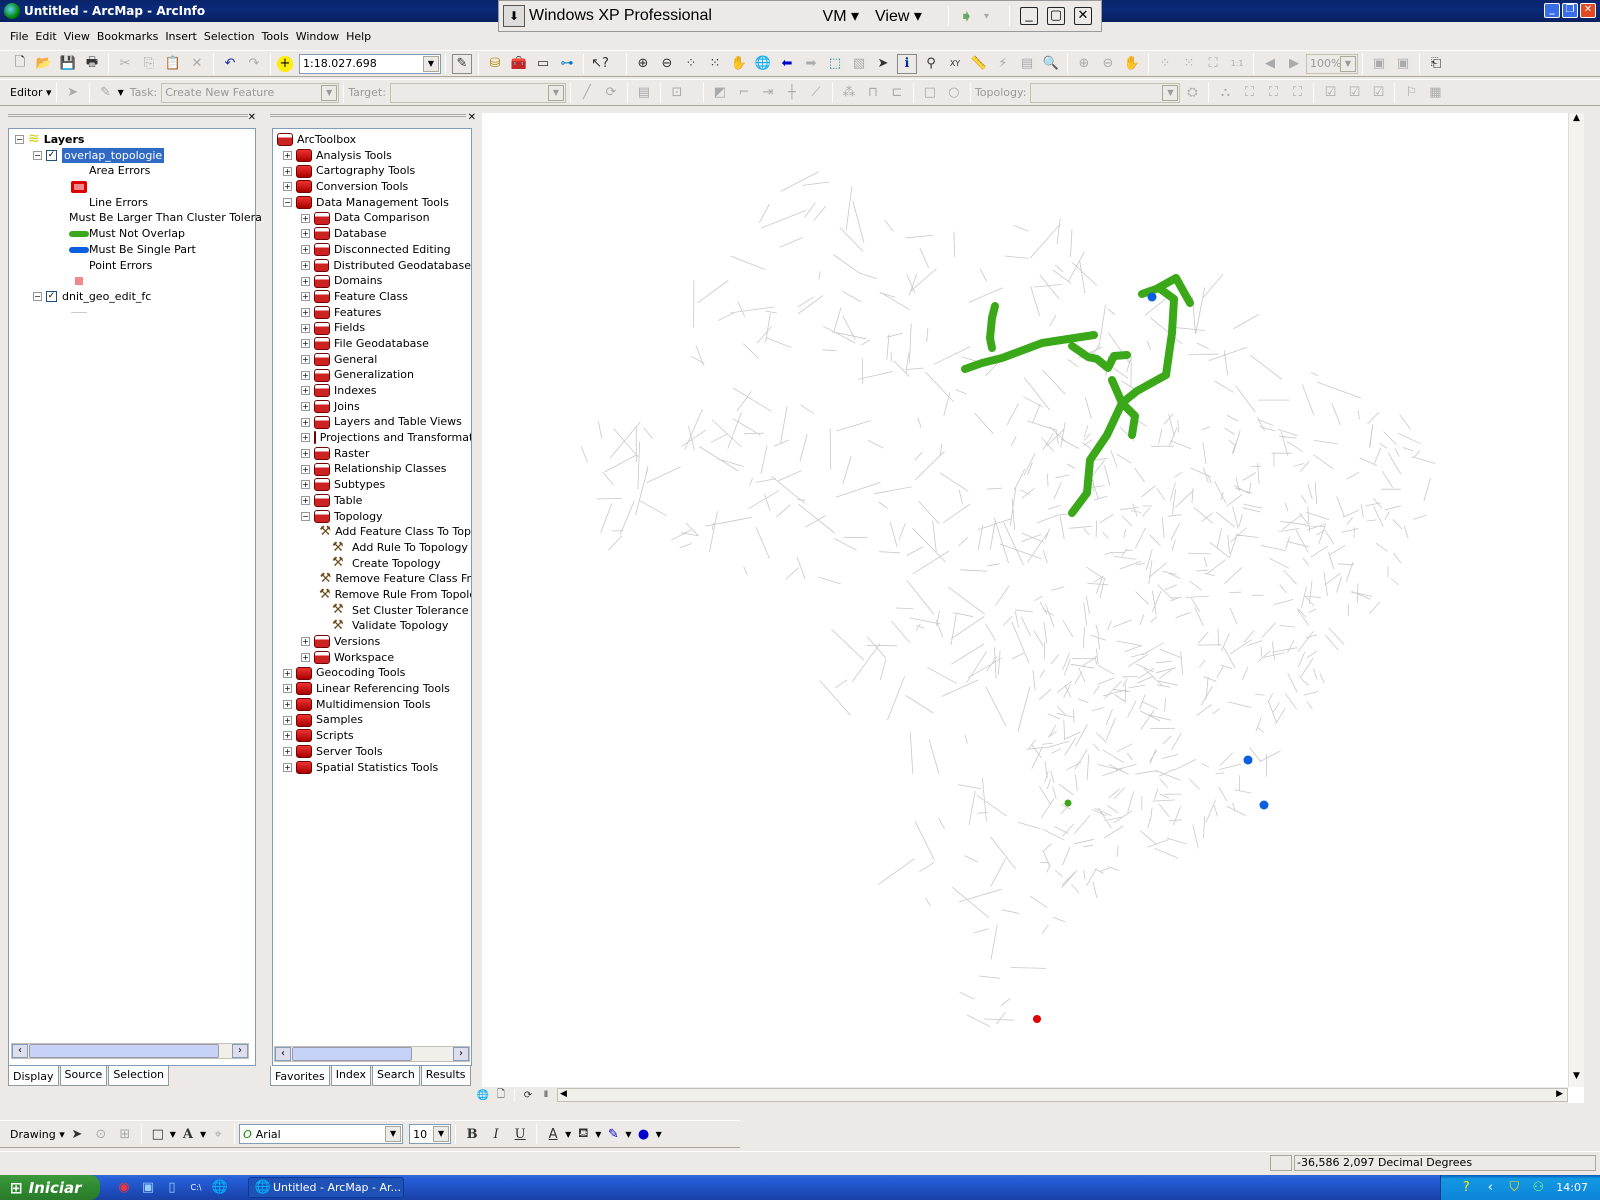 The width and height of the screenshot is (1600, 1200). Describe the element at coordinates (374, 611) in the screenshot. I see `toolbox-item: ⚒ Set Cluster Tolerance` at that location.